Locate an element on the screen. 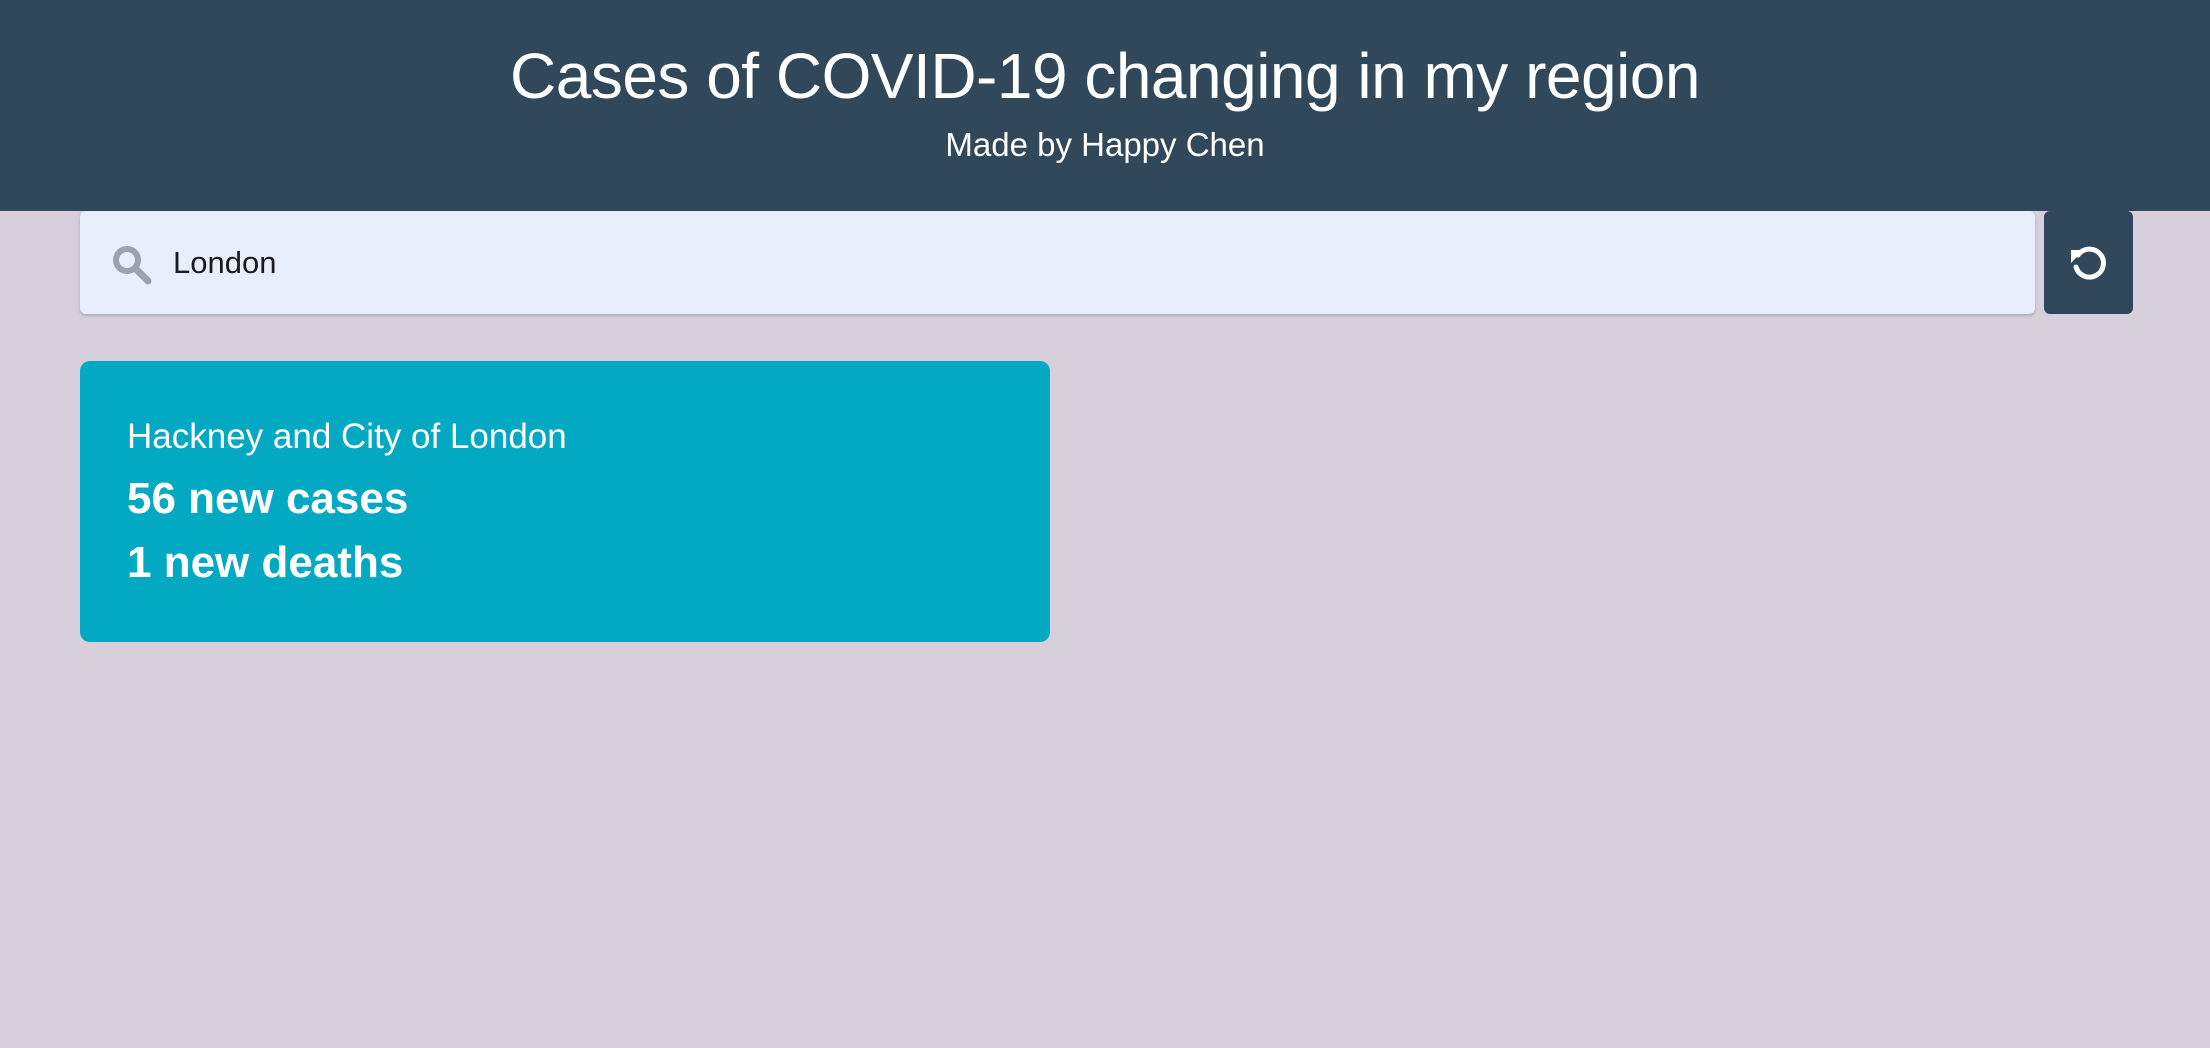 Image resolution: width=2210 pixels, height=1048 pixels. reset-icon is located at coordinates (2088, 263).